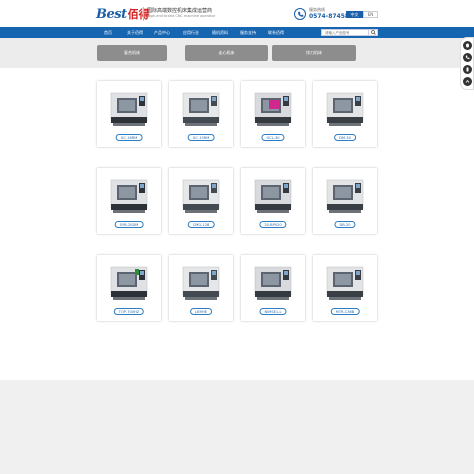  What do you see at coordinates (181, 16) in the screenshot?
I see `tagline-en: High-end brand CNC machine operator` at bounding box center [181, 16].